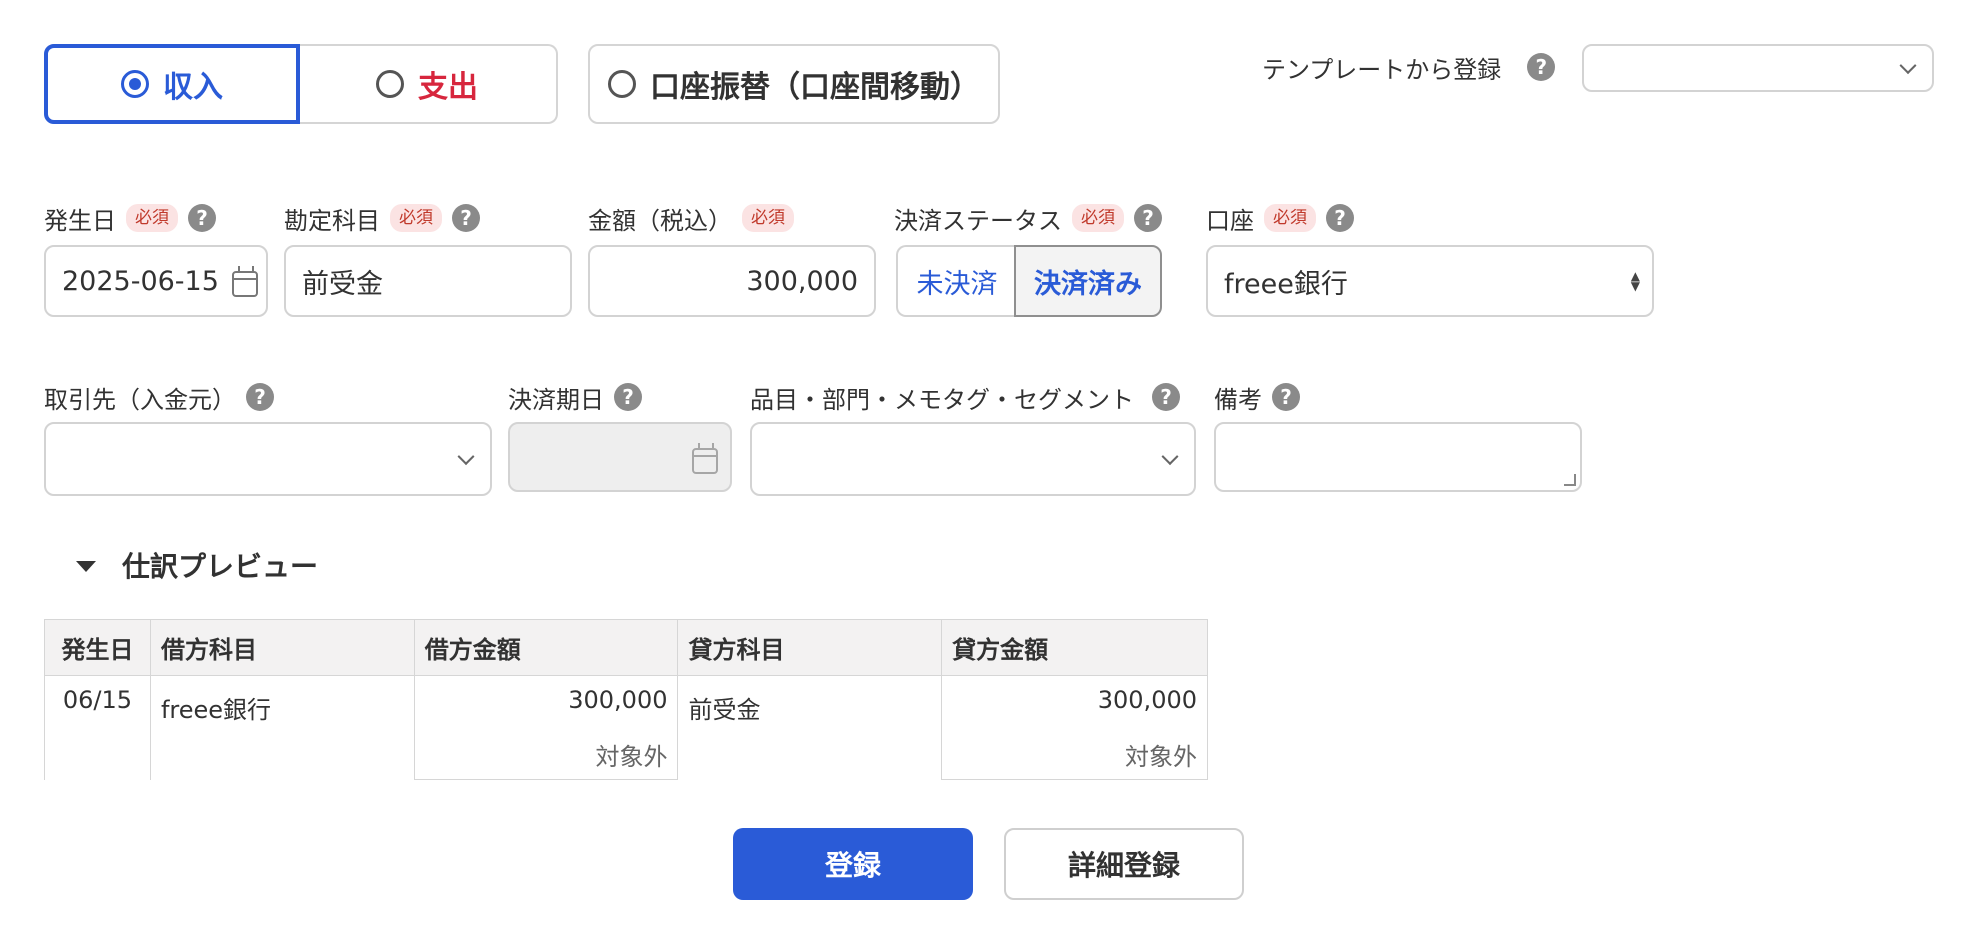  What do you see at coordinates (1074, 754) in the screenshot?
I see `cell-credit-tax: 対象外` at bounding box center [1074, 754].